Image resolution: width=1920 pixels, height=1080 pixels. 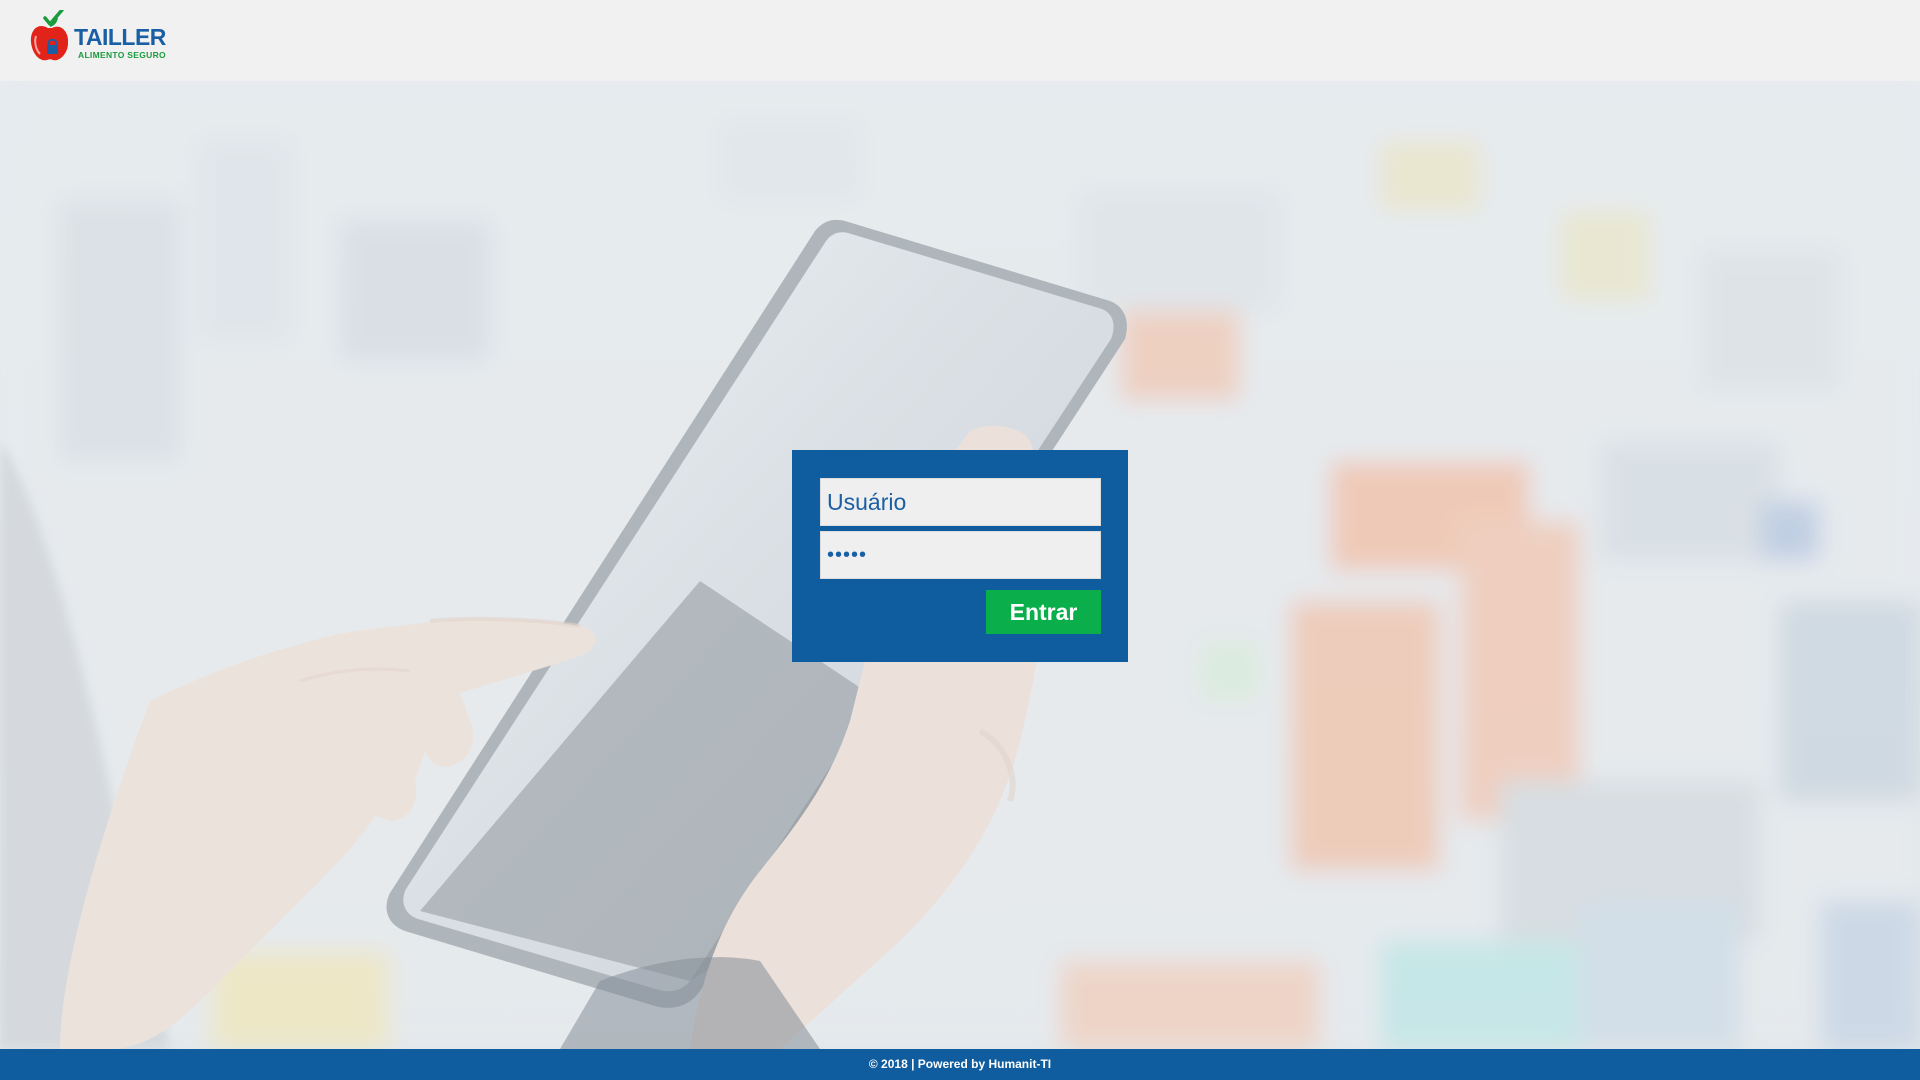 I want to click on footer-copyright: © 2018 | Powered by Humanit-TI, so click(x=960, y=1064).